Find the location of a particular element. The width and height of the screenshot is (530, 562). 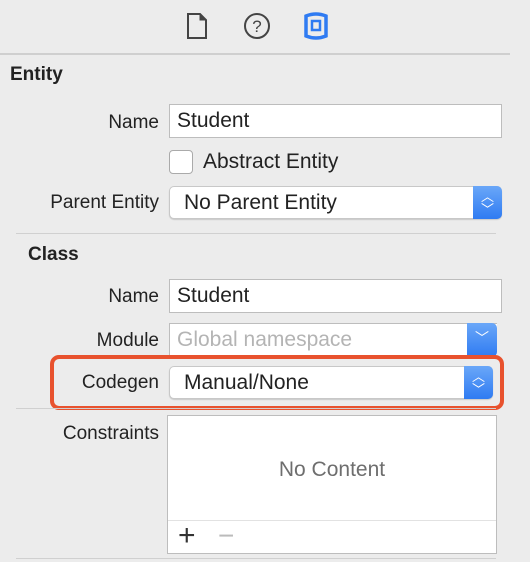

parent-entity-label: Parent Entity is located at coordinates (104, 202).